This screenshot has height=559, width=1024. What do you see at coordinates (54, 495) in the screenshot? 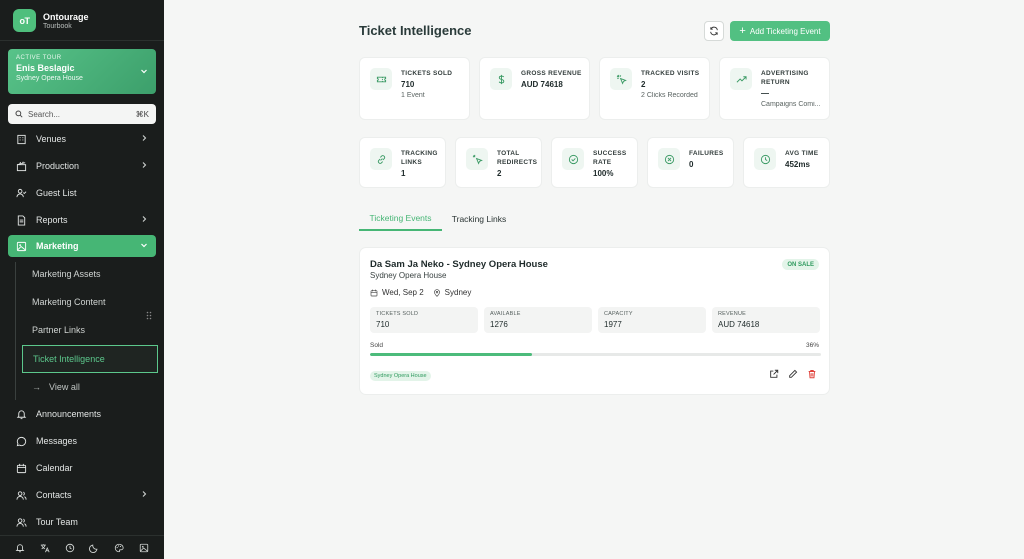
I see `nav-label: Contacts` at bounding box center [54, 495].